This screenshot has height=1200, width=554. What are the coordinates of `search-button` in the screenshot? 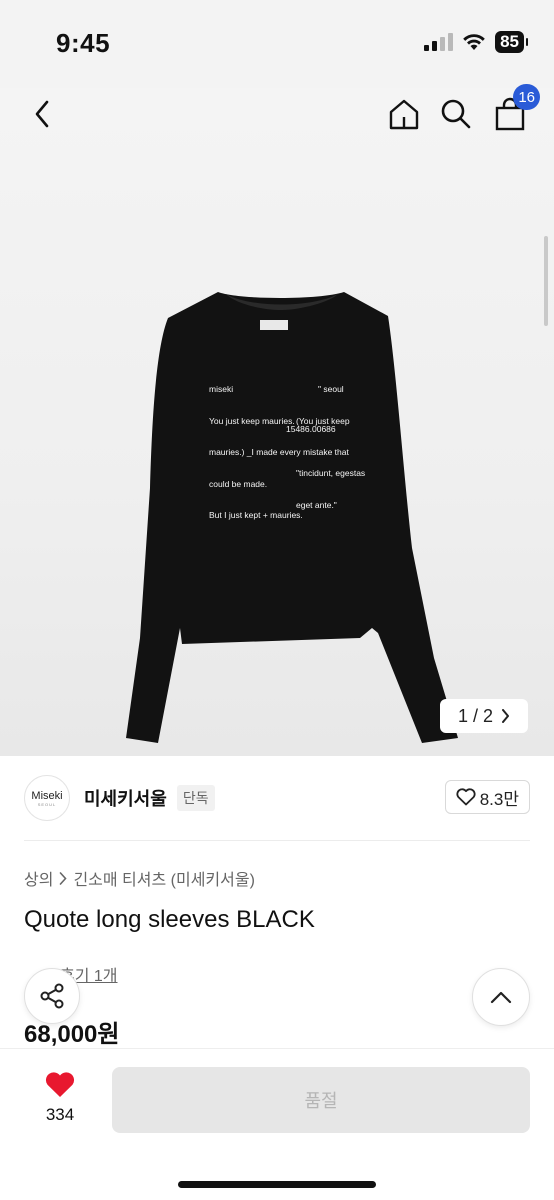 It's located at (456, 114).